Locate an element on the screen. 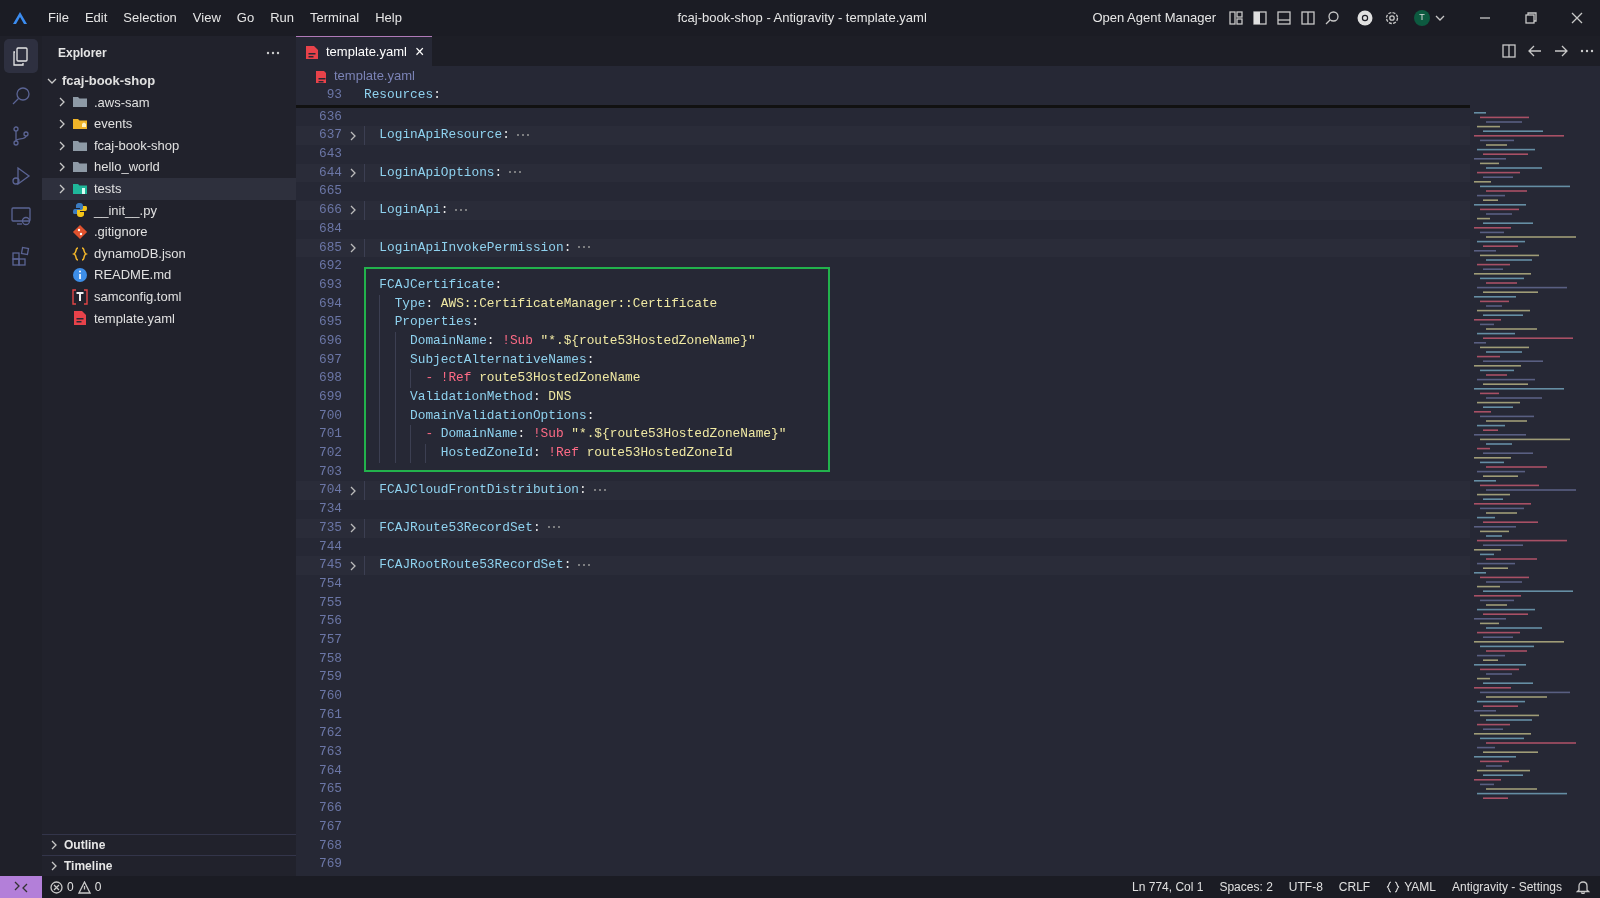 This screenshot has height=898, width=1600. menu-item: Selection is located at coordinates (150, 18).